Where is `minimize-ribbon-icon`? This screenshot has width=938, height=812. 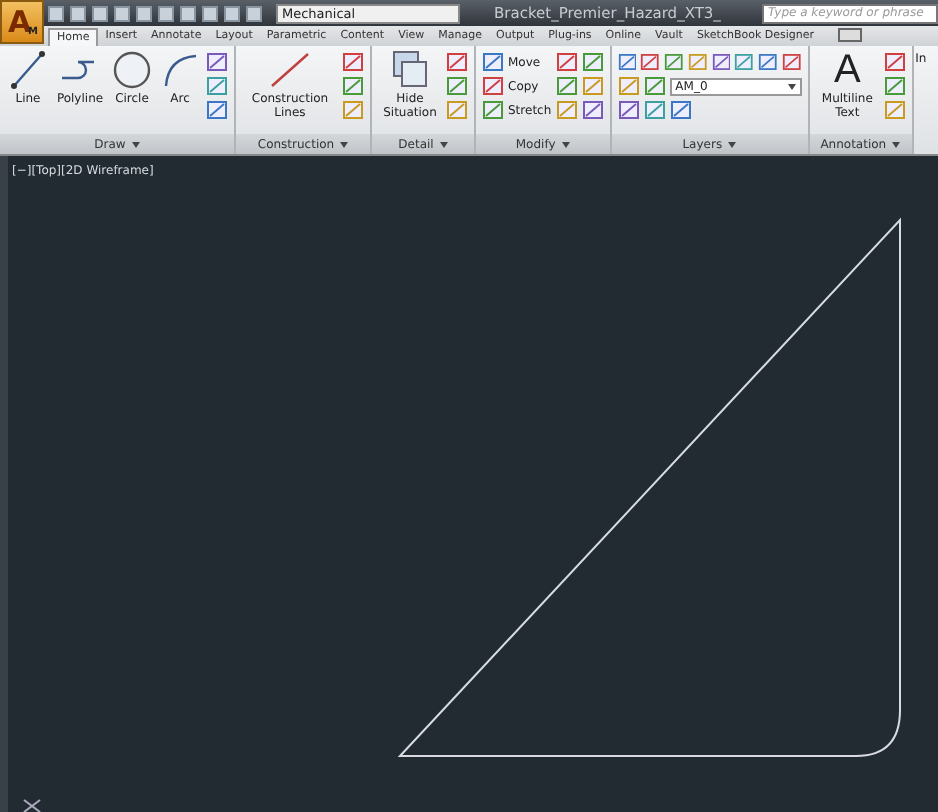 minimize-ribbon-icon is located at coordinates (849, 35).